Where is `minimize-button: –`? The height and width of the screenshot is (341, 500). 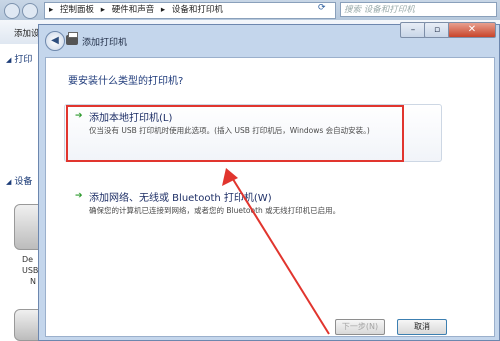 minimize-button: – is located at coordinates (413, 30).